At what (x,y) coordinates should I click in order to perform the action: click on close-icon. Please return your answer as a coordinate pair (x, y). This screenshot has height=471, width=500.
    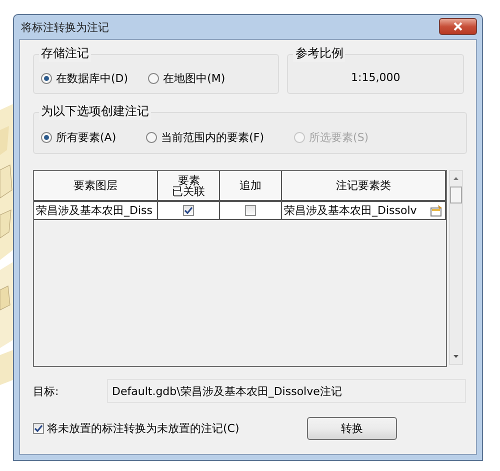
    Looking at the image, I should click on (458, 26).